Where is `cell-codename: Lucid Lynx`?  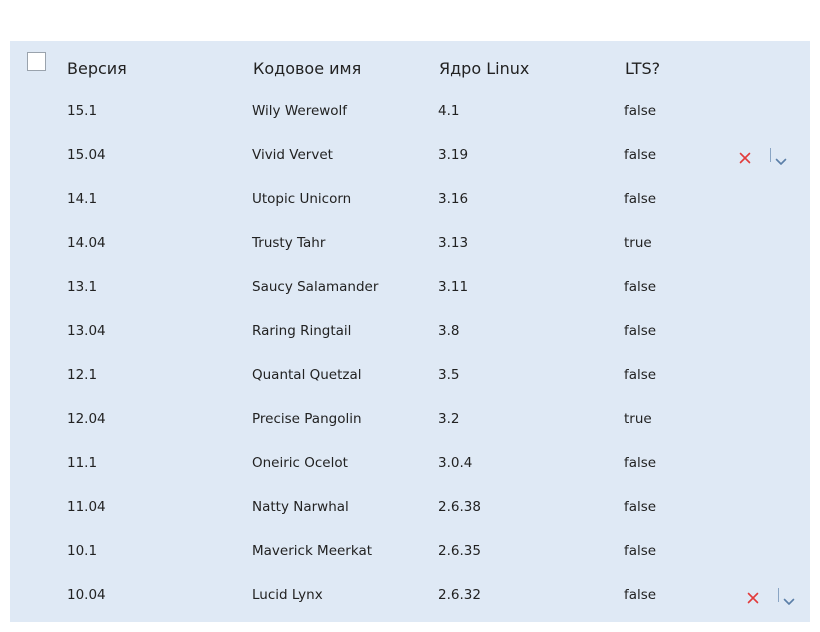
cell-codename: Lucid Lynx is located at coordinates (287, 595).